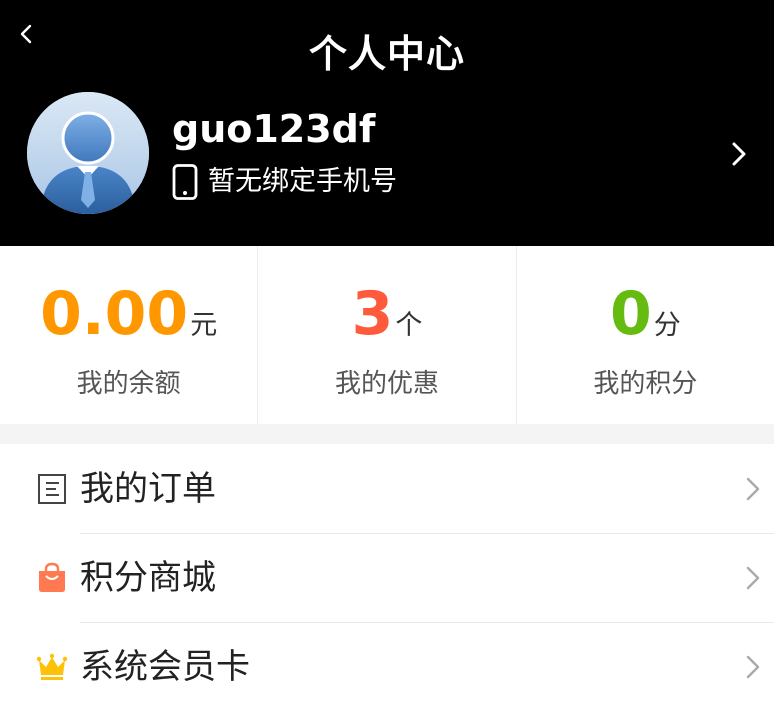  What do you see at coordinates (52, 577) in the screenshot?
I see `shopping-bag-icon` at bounding box center [52, 577].